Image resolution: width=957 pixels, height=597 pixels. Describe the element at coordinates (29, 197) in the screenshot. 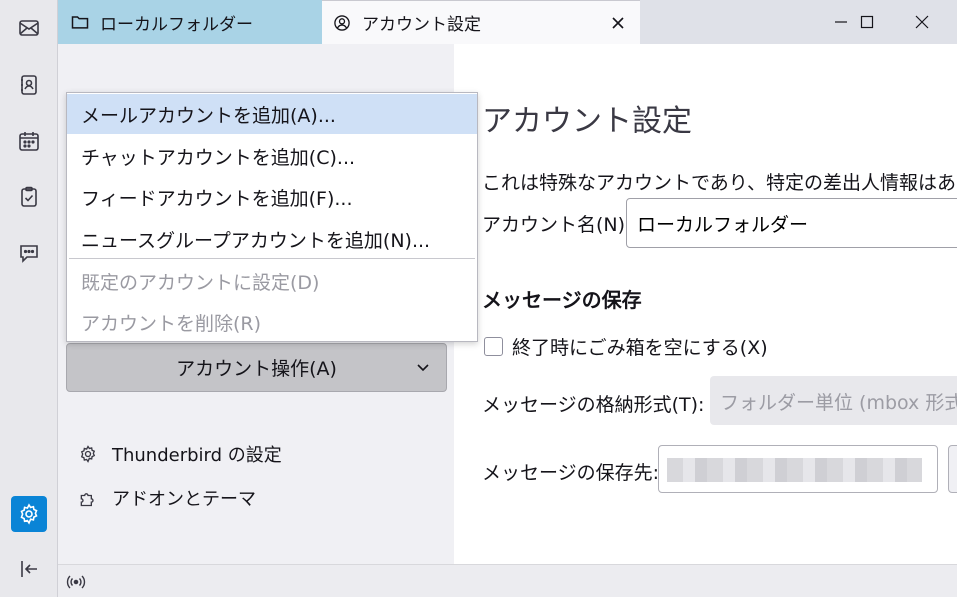

I see `tasks-icon` at that location.